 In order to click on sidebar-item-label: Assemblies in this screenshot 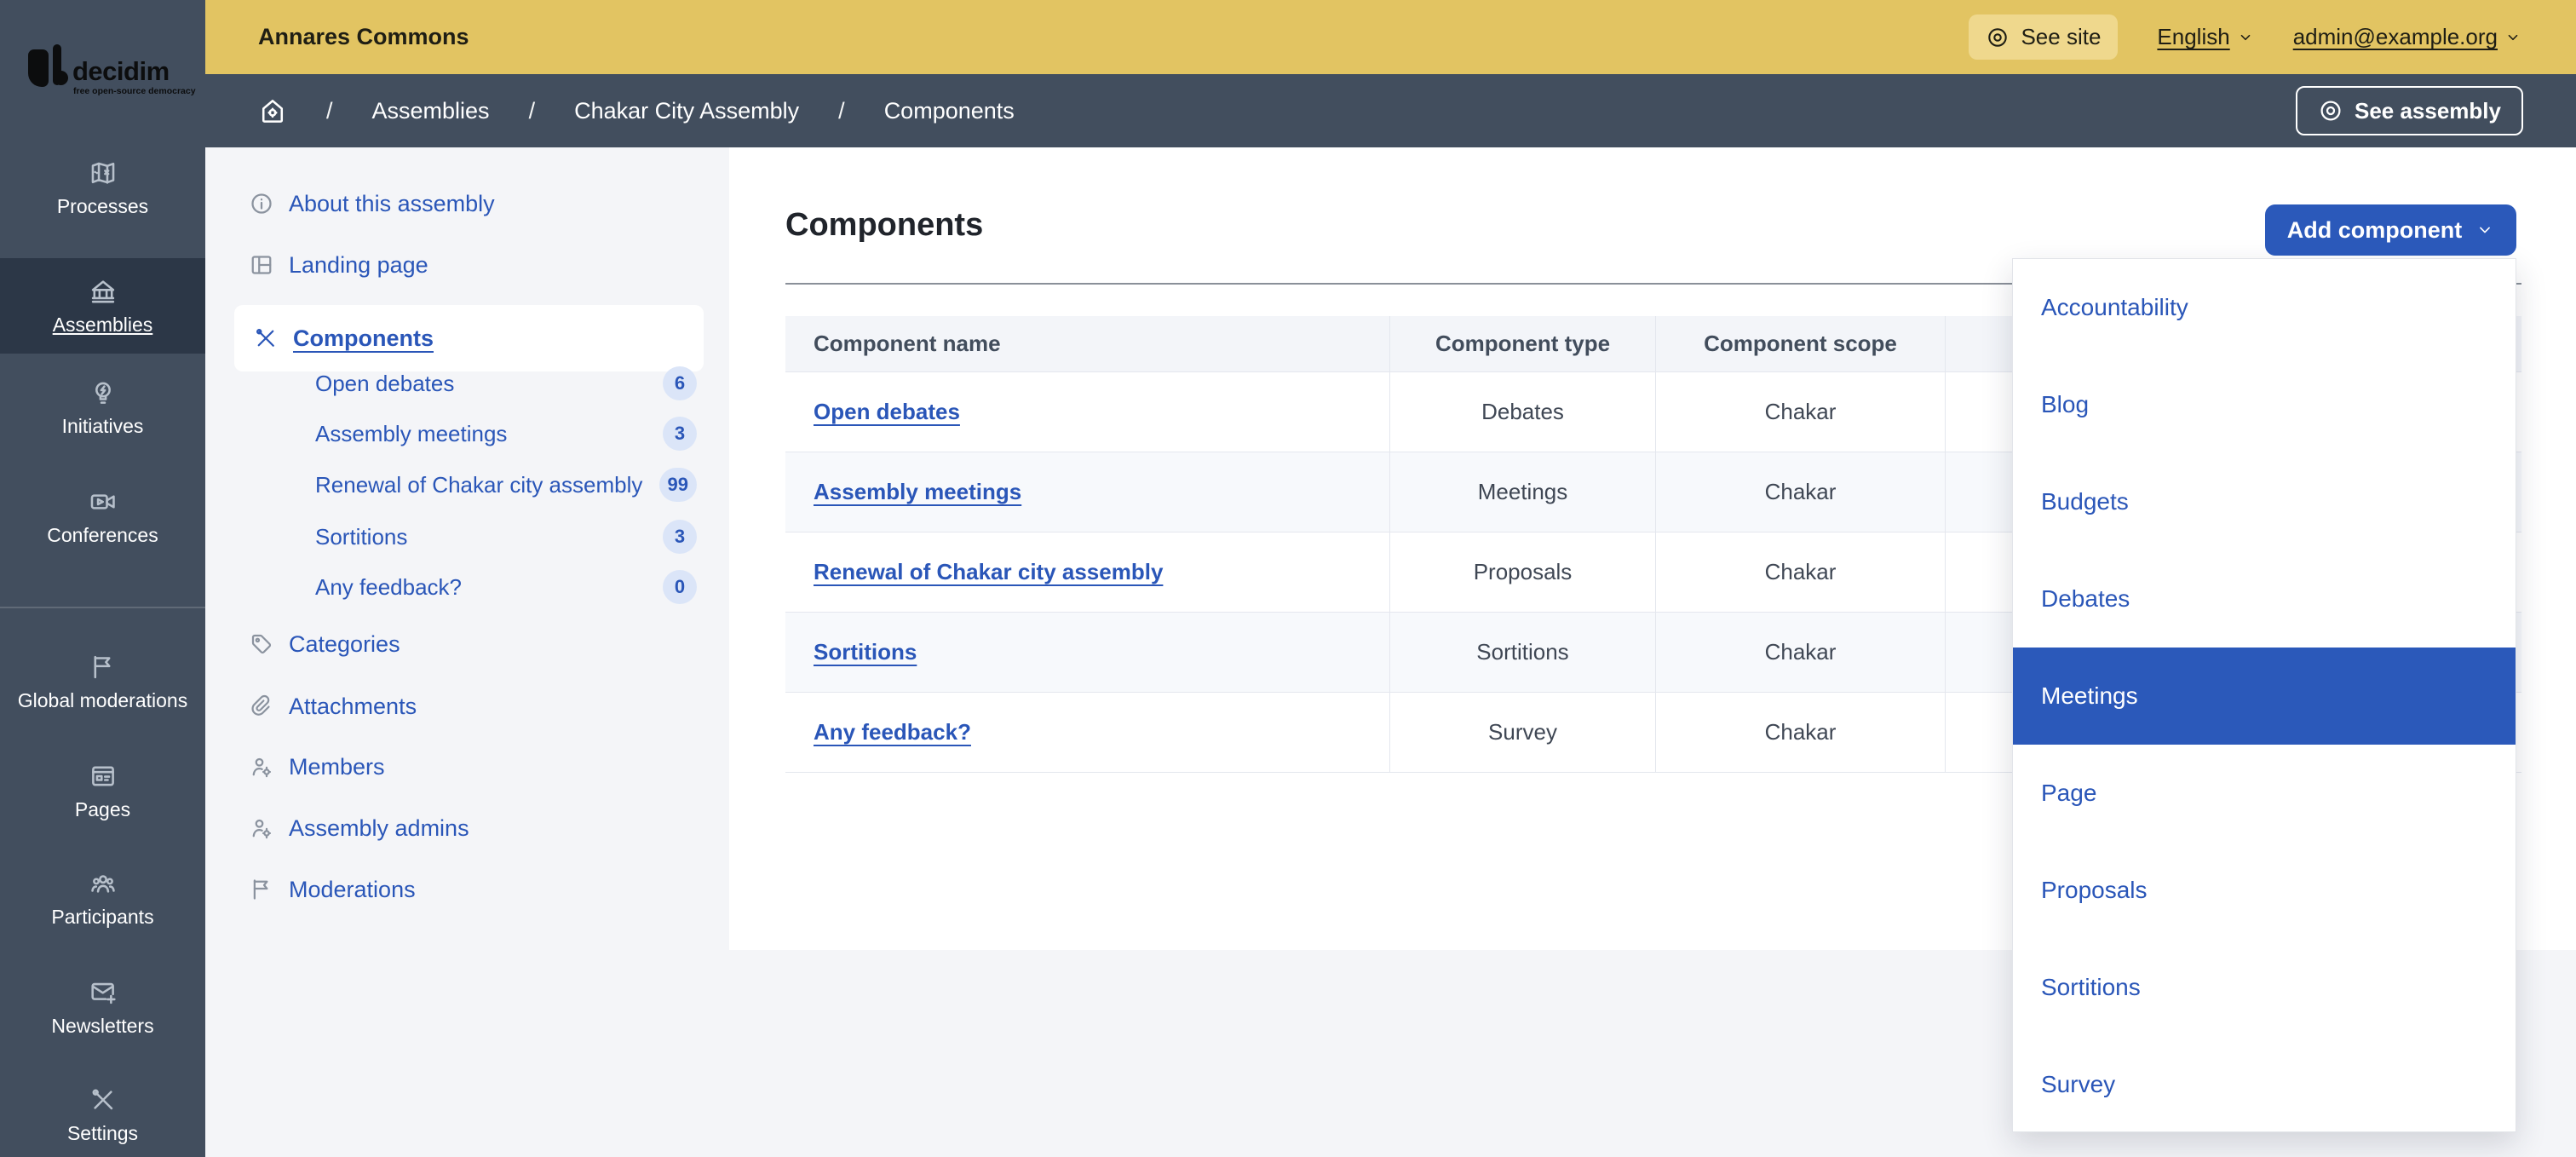, I will do `click(103, 325)`.